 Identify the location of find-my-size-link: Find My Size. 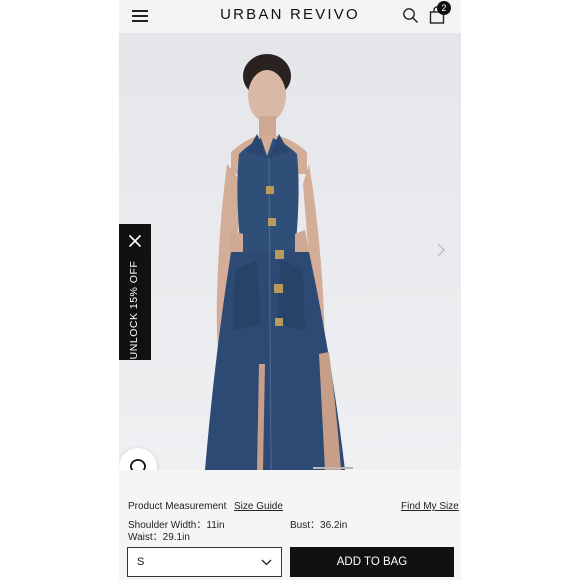
(430, 506).